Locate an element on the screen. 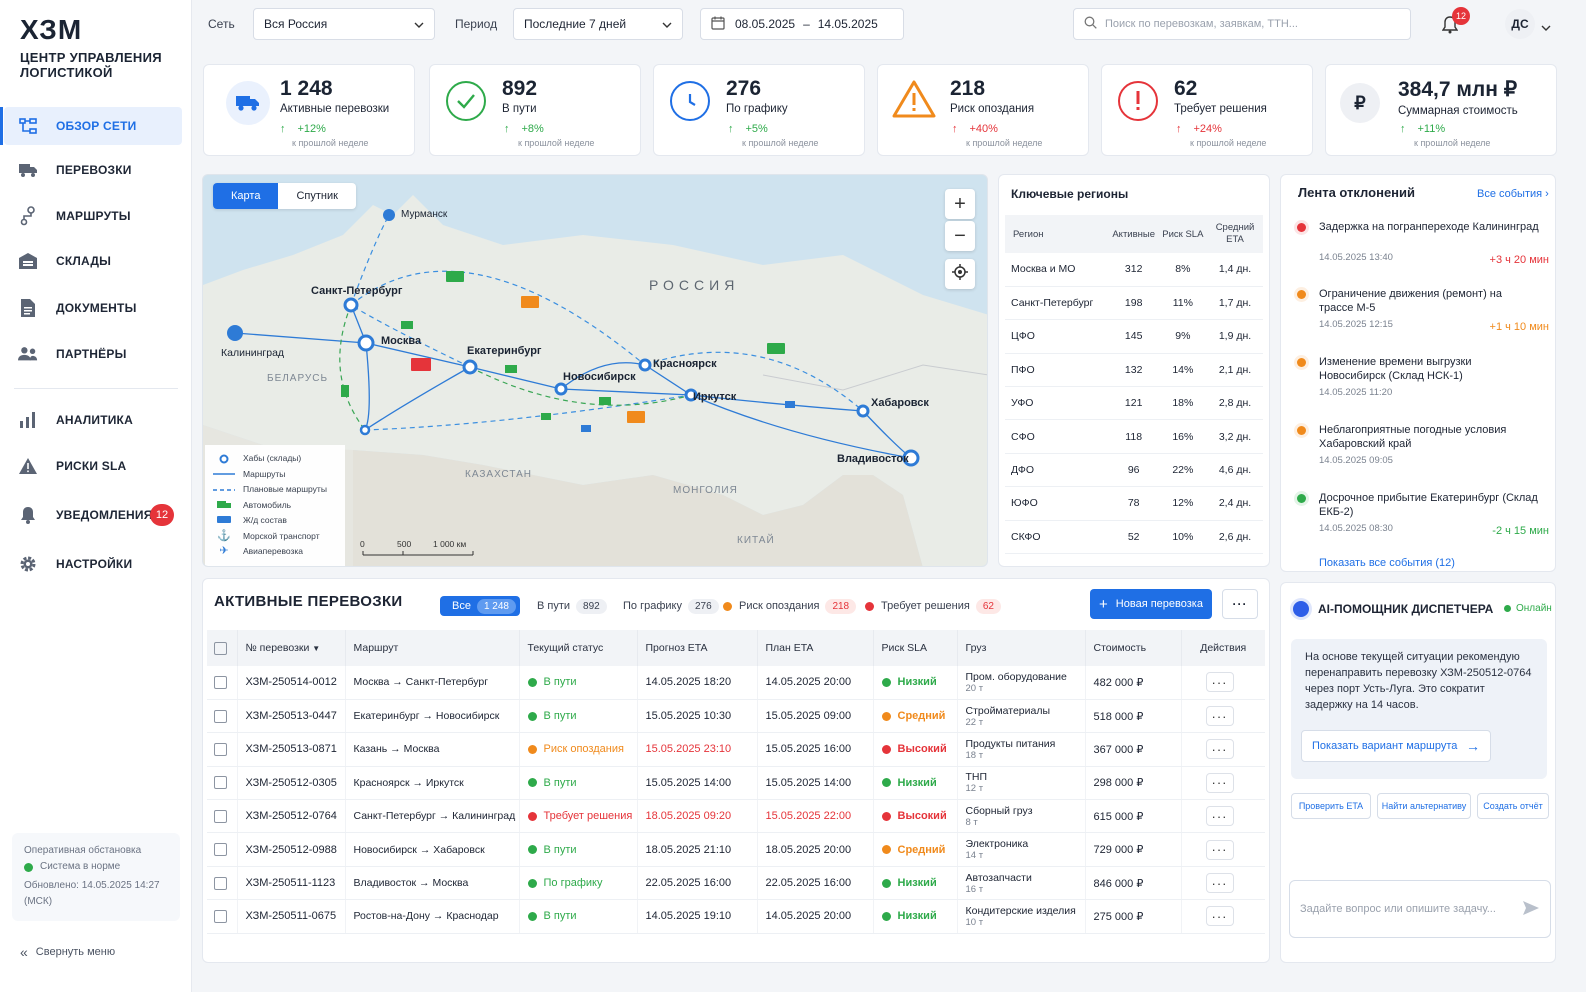 Image resolution: width=1586 pixels, height=992 pixels. shipment-id: ХЗМ-250514-0012 is located at coordinates (291, 683).